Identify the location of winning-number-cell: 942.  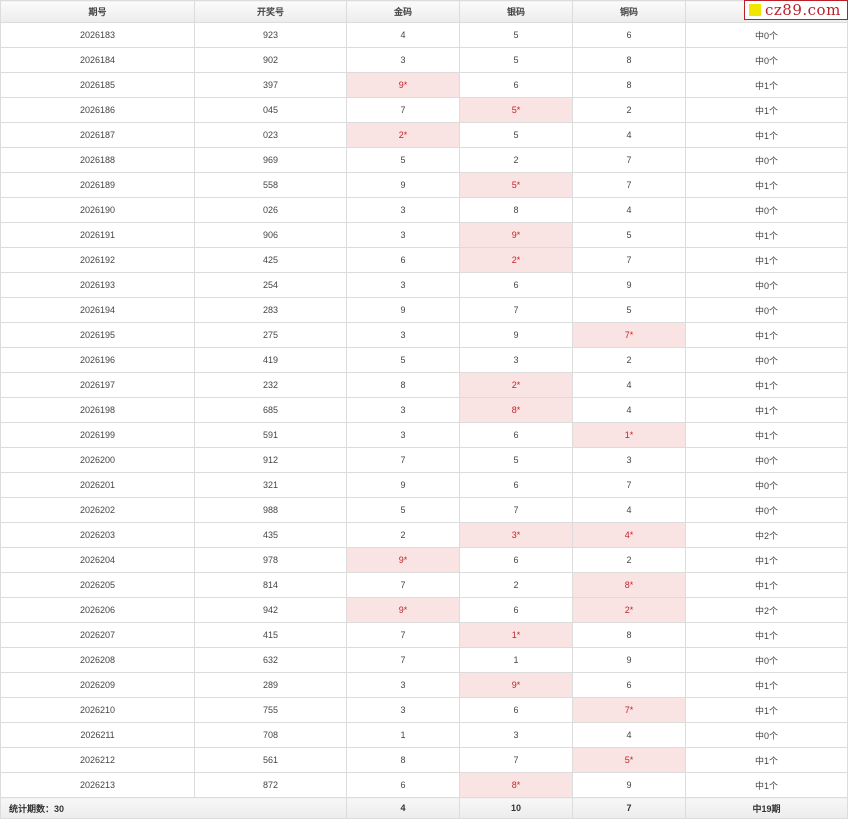
(270, 610).